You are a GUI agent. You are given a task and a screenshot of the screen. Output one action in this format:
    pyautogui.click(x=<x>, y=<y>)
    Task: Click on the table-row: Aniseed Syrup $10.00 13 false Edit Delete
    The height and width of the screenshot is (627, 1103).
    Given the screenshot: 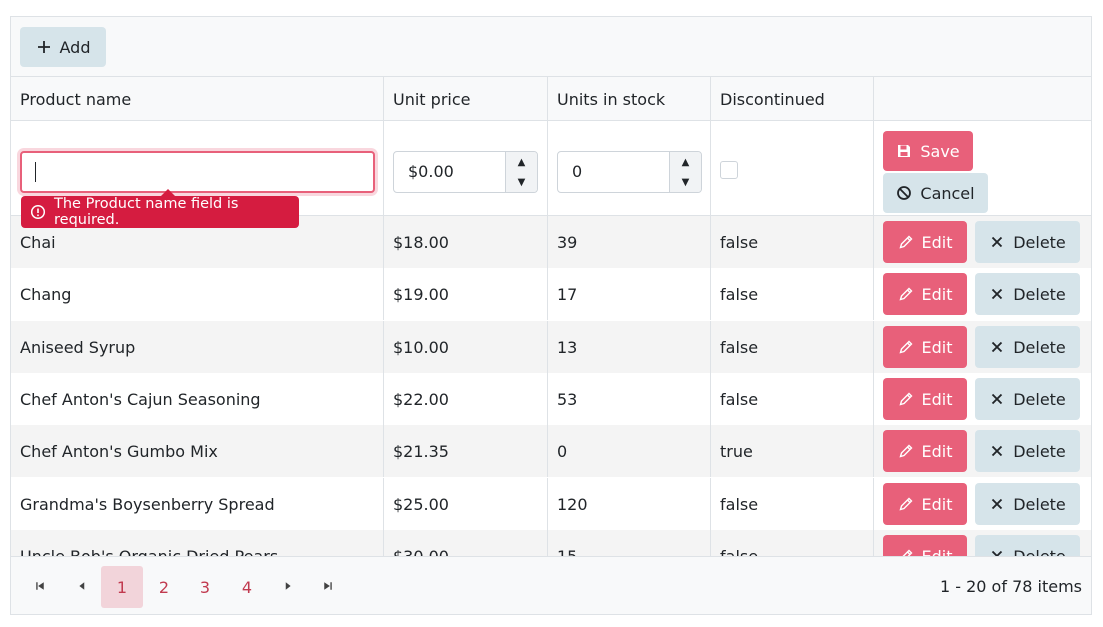 What is the action you would take?
    pyautogui.click(x=551, y=347)
    